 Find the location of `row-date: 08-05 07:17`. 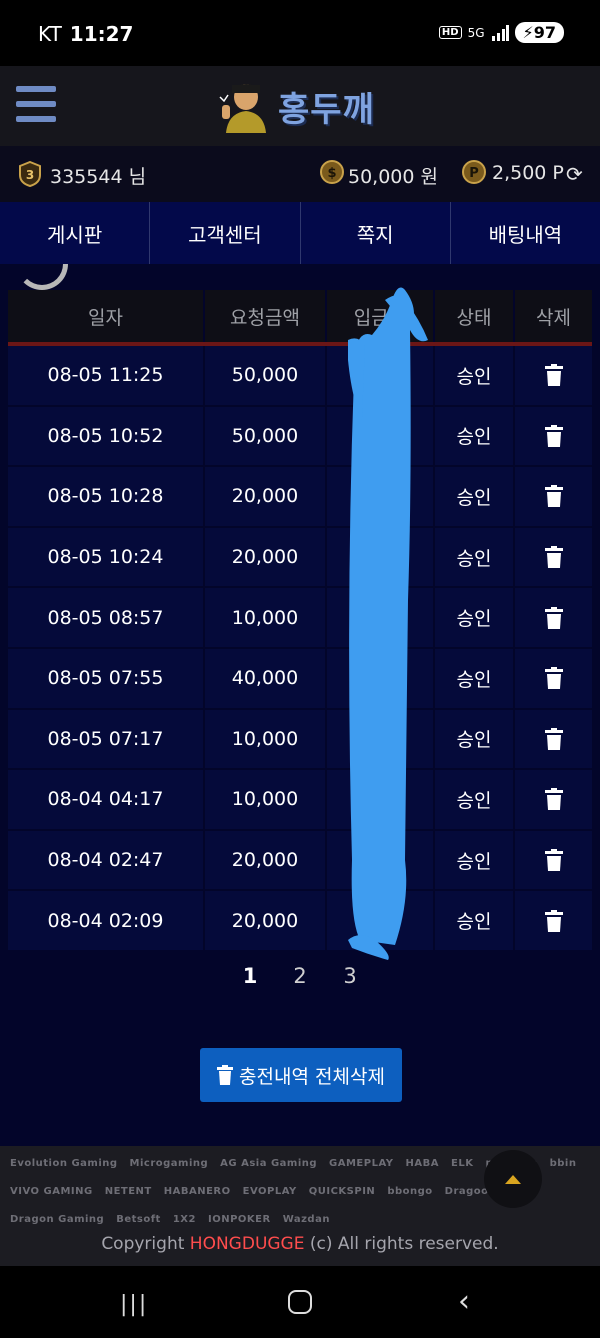

row-date: 08-05 07:17 is located at coordinates (106, 739).